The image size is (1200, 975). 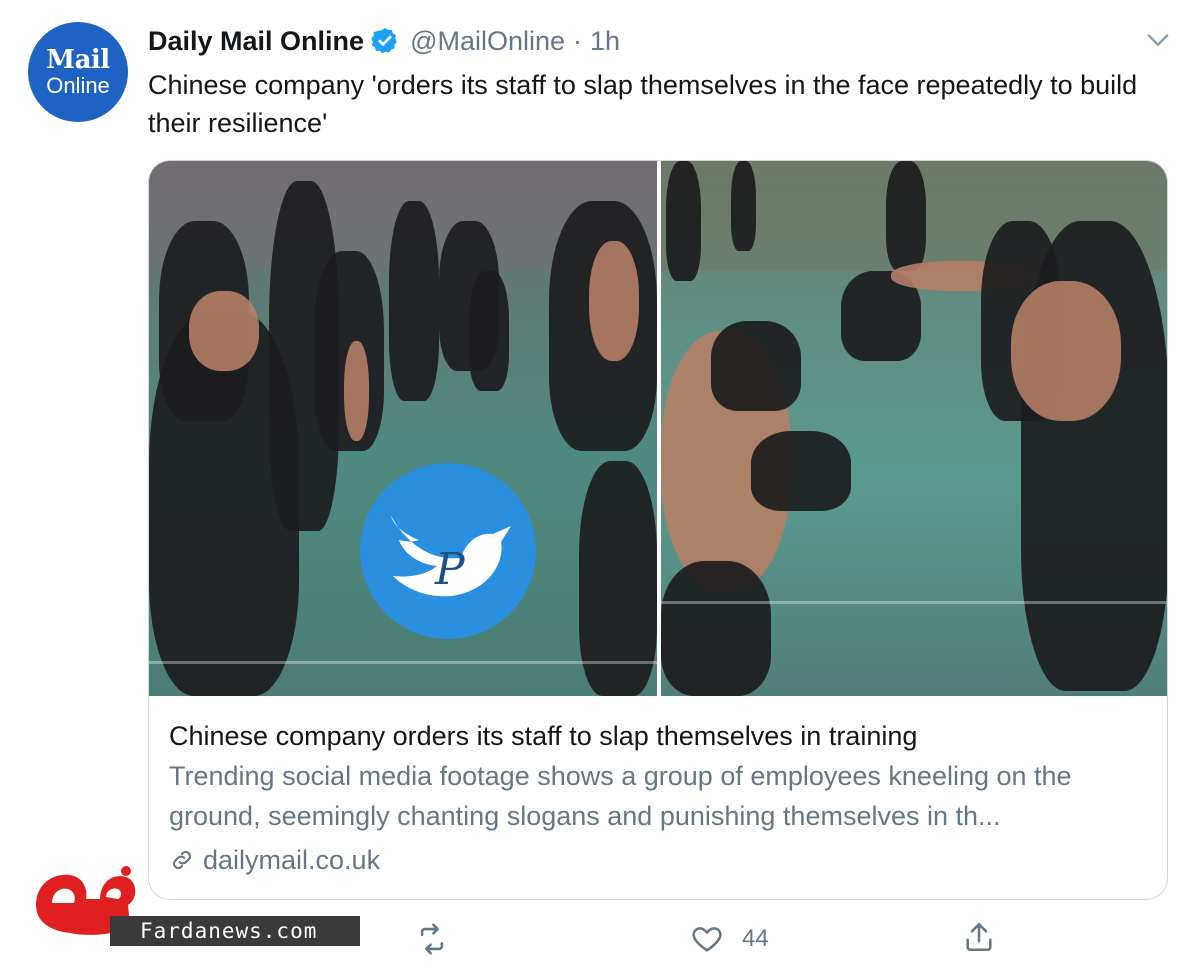 I want to click on link-icon, so click(x=182, y=860).